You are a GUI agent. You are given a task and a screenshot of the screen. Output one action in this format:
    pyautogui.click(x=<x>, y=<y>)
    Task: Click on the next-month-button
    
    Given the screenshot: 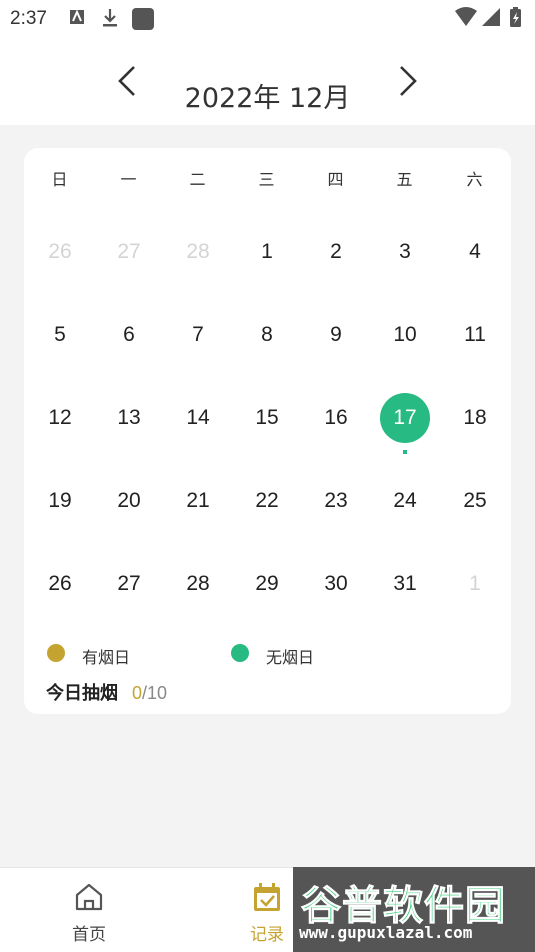 What is the action you would take?
    pyautogui.click(x=407, y=81)
    